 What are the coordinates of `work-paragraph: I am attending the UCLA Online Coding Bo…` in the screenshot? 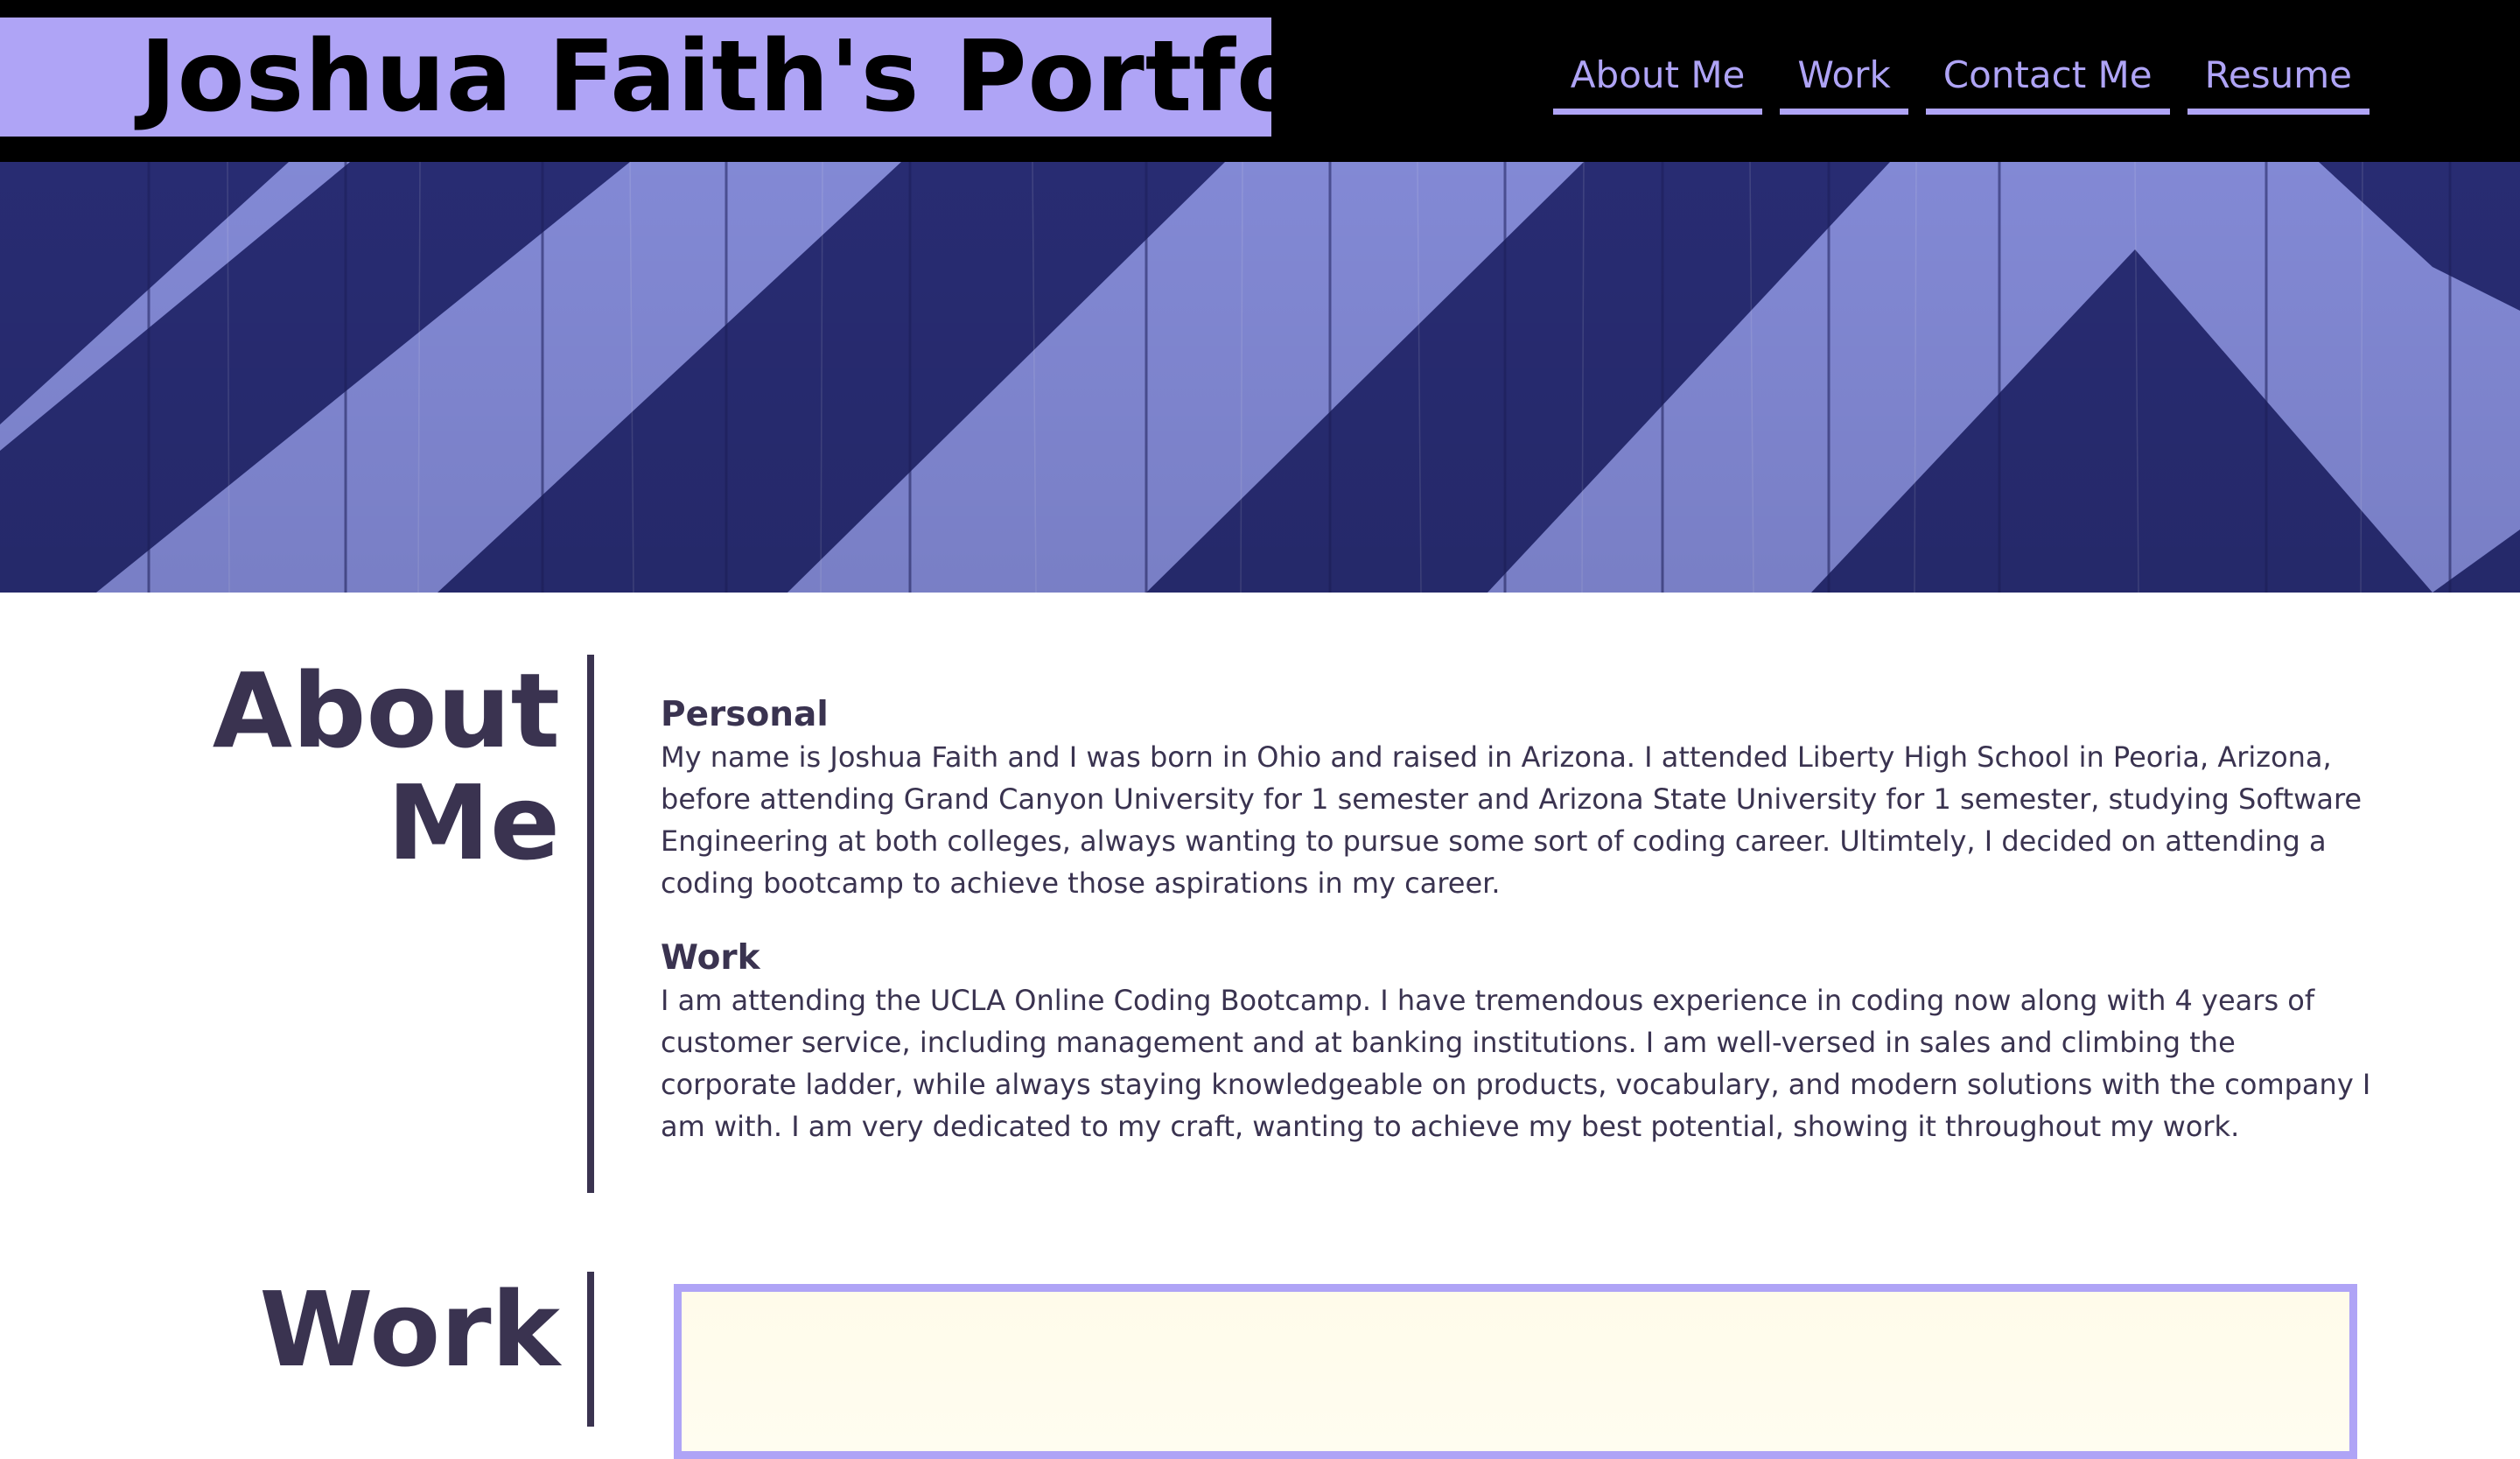 It's located at (1516, 1063).